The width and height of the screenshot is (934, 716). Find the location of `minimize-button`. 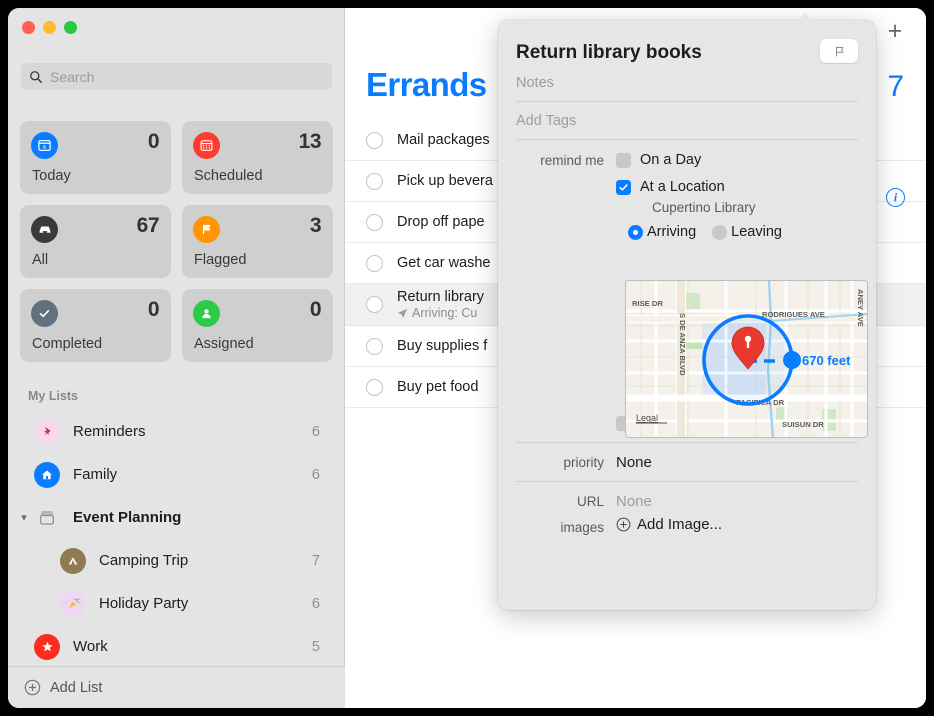

minimize-button is located at coordinates (49, 27).